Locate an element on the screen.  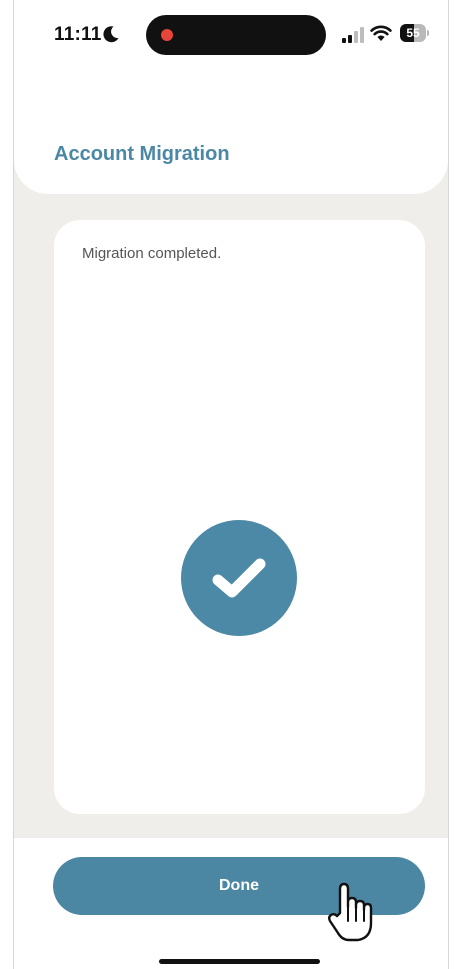
moon-icon is located at coordinates (111, 34).